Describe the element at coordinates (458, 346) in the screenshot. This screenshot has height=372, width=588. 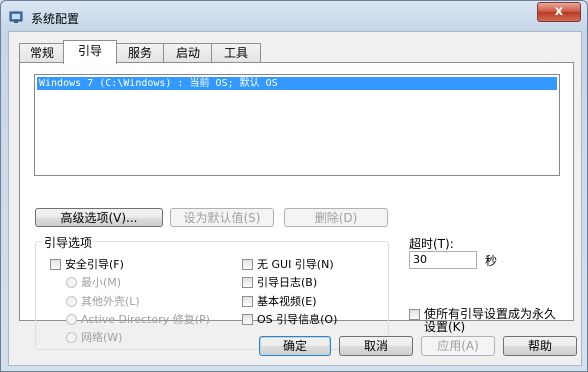
I see `apply-button: 应用(A)` at that location.